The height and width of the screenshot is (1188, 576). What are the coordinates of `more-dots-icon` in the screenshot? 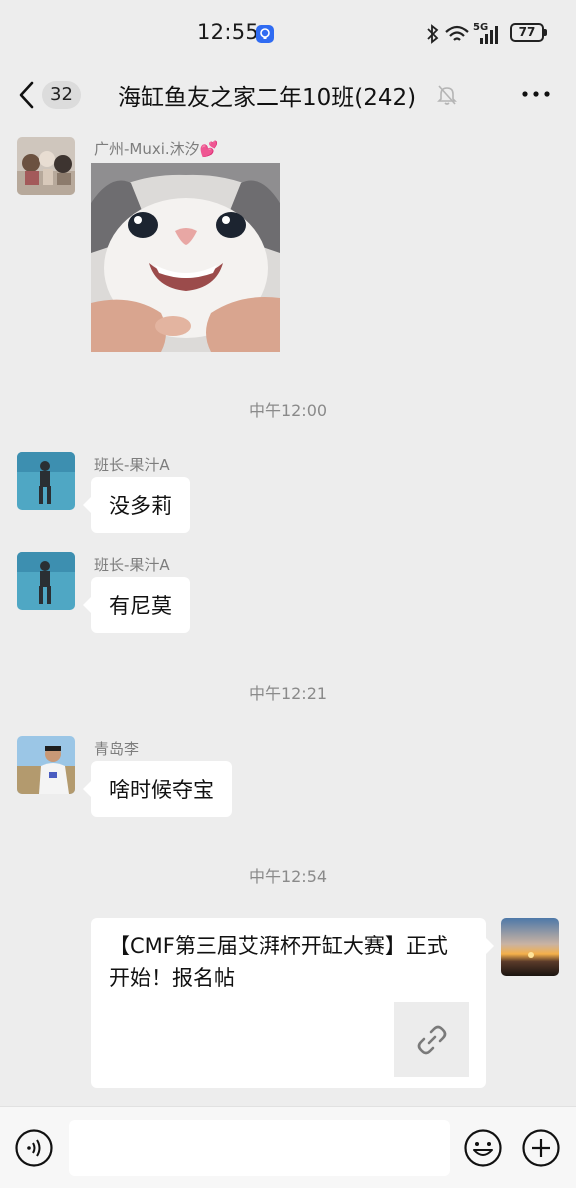 It's located at (536, 94).